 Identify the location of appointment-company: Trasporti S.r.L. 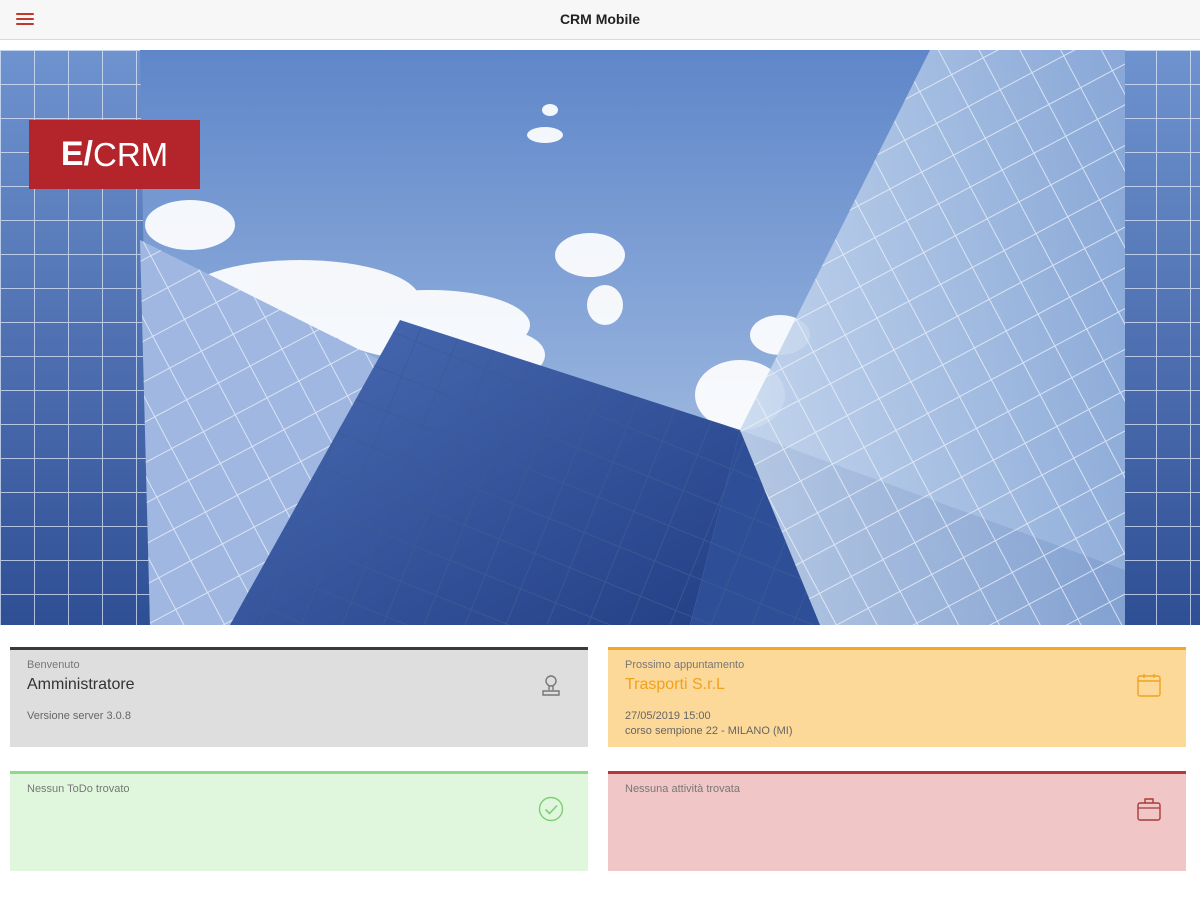
(675, 684).